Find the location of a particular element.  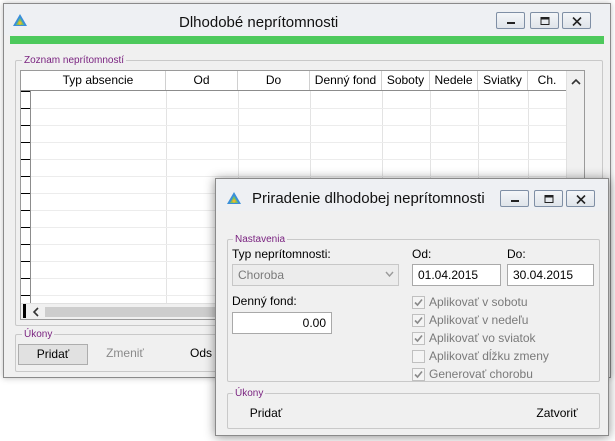

column-header-ch: Ch. is located at coordinates (547, 80).